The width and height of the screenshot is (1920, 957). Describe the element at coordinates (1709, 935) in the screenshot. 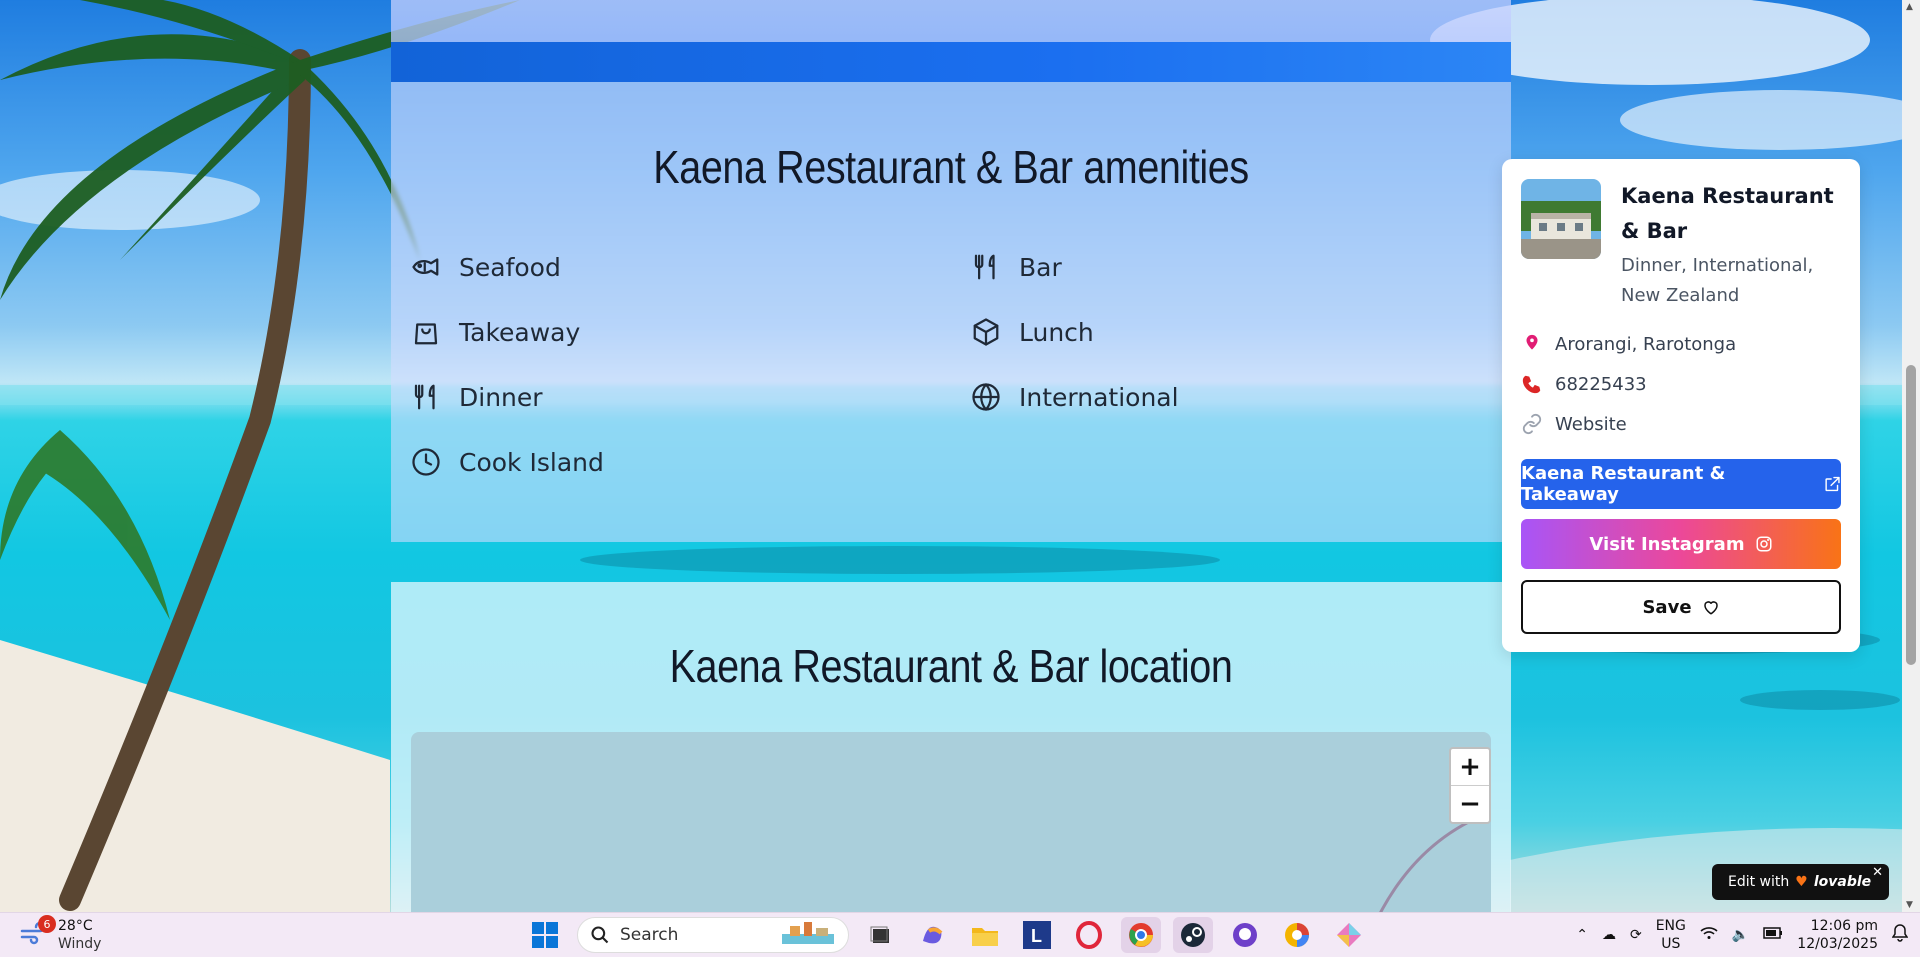

I see `wifi-icon` at that location.